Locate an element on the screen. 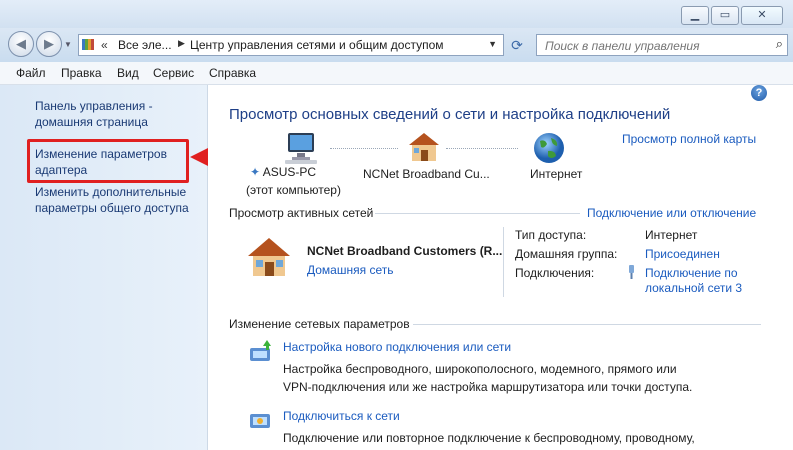  network-info-divider is located at coordinates (503, 262).